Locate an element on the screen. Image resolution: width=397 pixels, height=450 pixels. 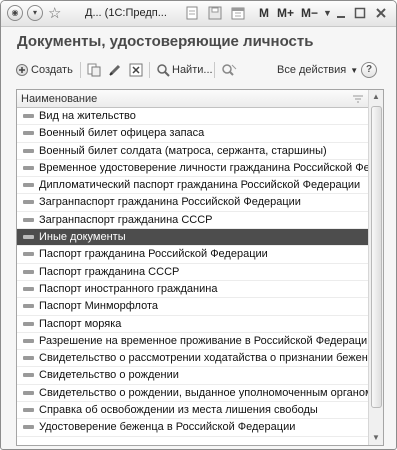
maximize-button is located at coordinates (360, 13).